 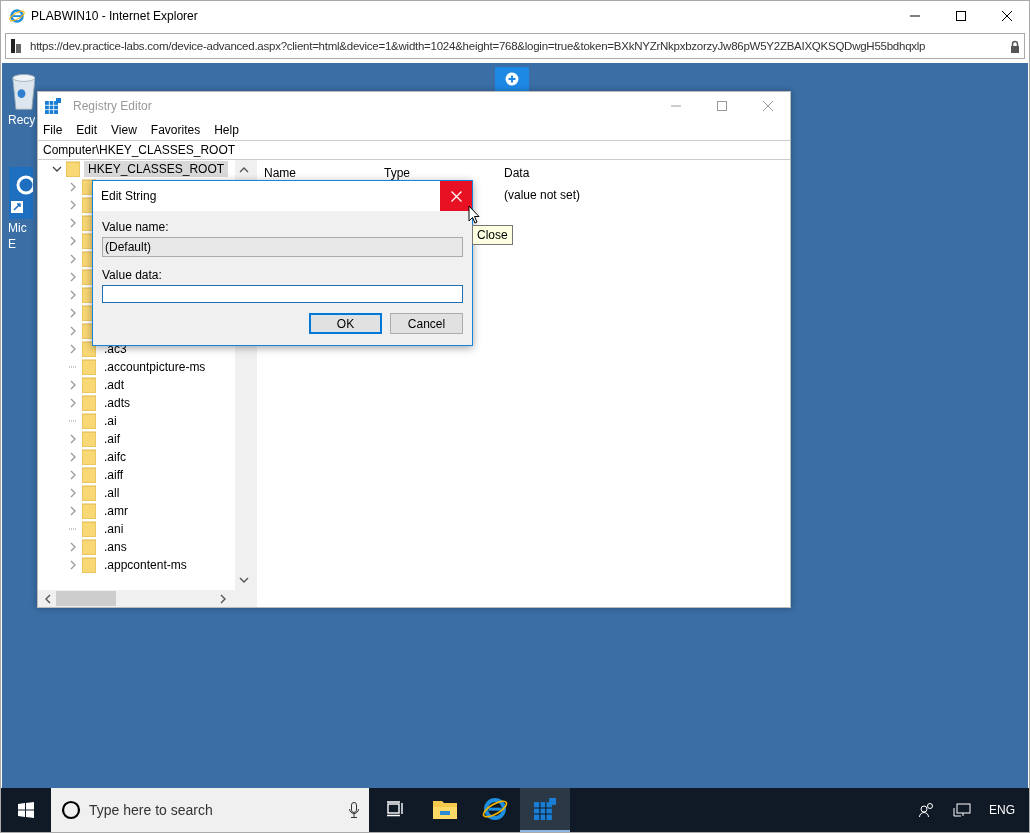 I want to click on window-title: Registry Editor, so click(x=112, y=106).